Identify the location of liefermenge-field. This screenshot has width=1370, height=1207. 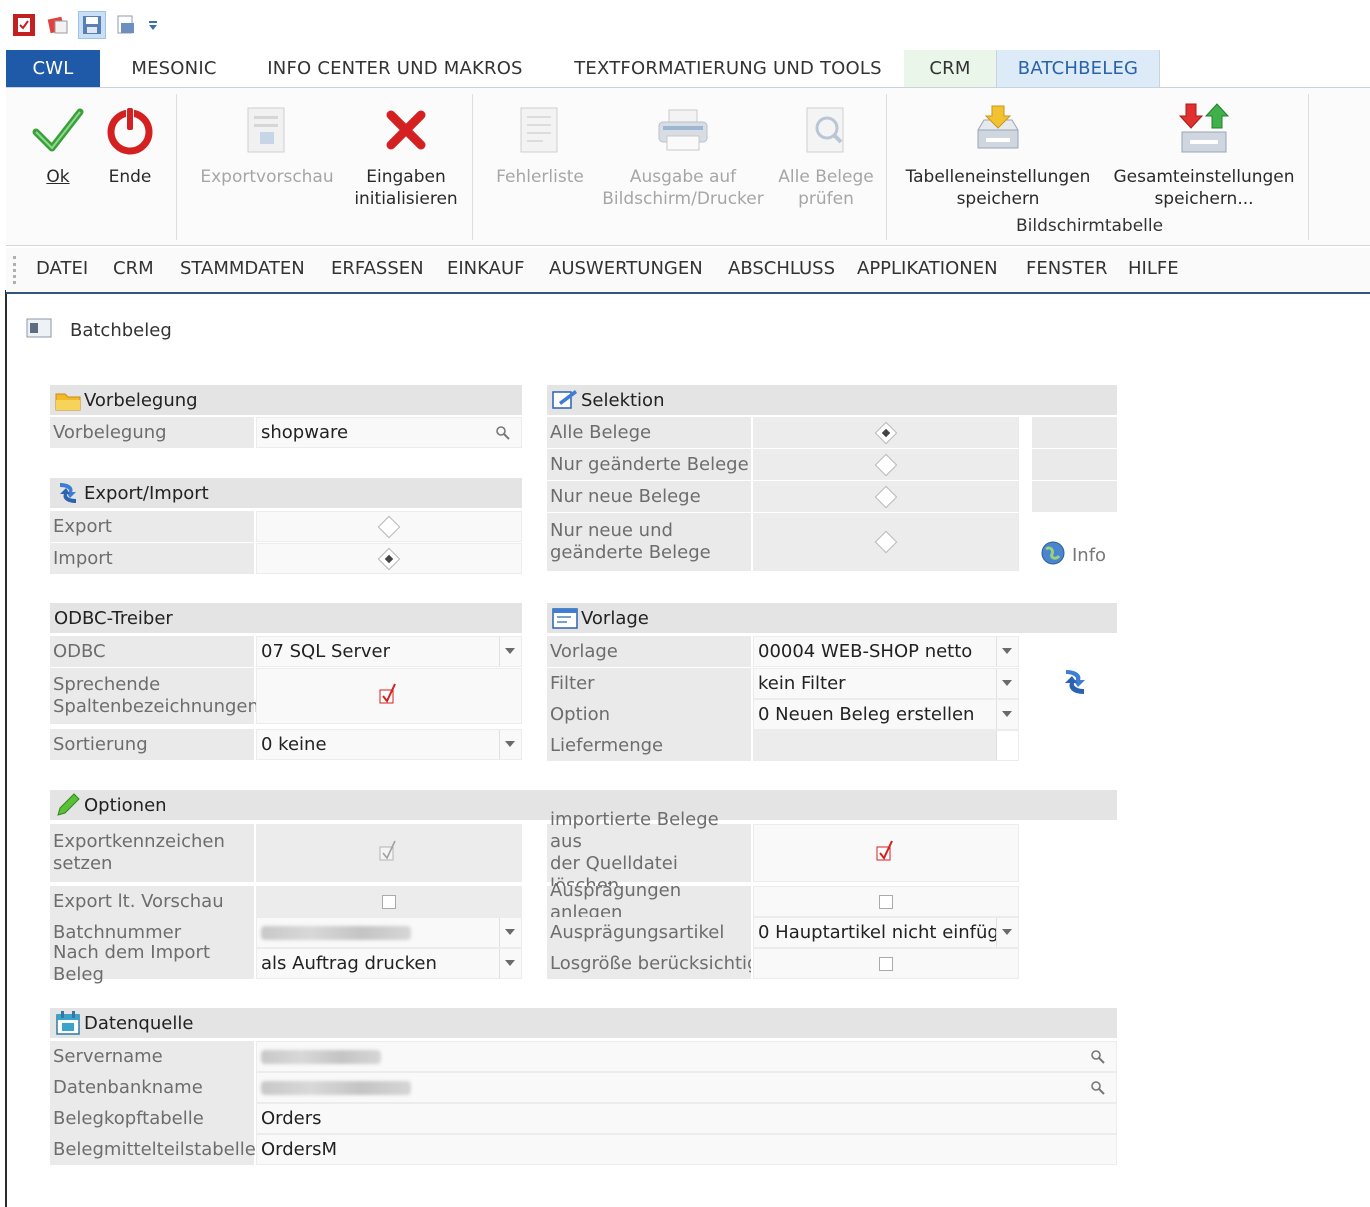
(886, 745).